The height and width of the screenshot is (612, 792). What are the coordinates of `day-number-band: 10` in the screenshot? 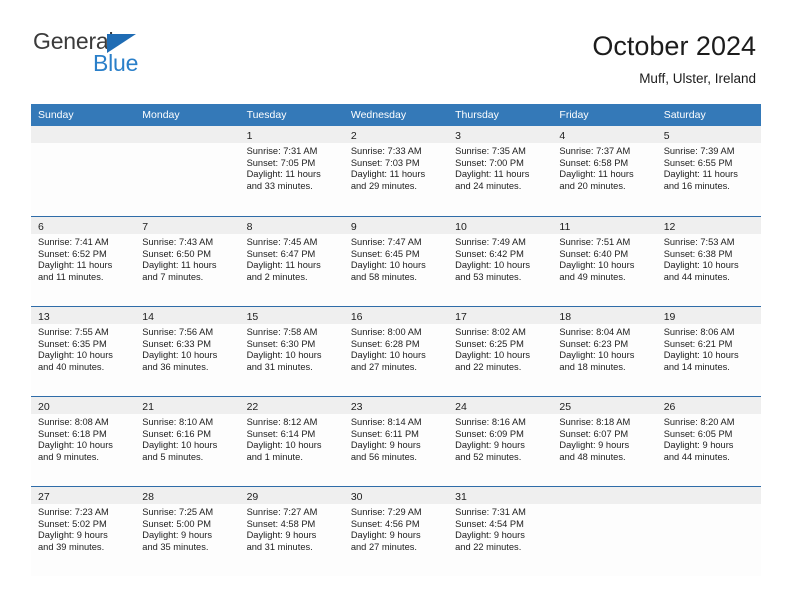 It's located at (500, 225).